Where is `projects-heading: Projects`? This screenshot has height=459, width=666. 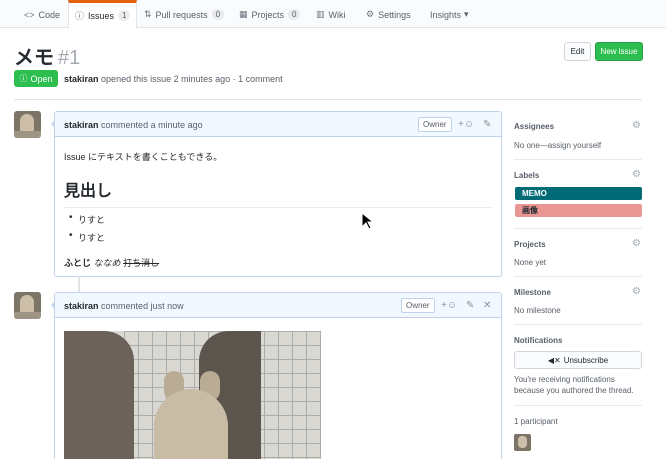
projects-heading: Projects is located at coordinates (530, 244).